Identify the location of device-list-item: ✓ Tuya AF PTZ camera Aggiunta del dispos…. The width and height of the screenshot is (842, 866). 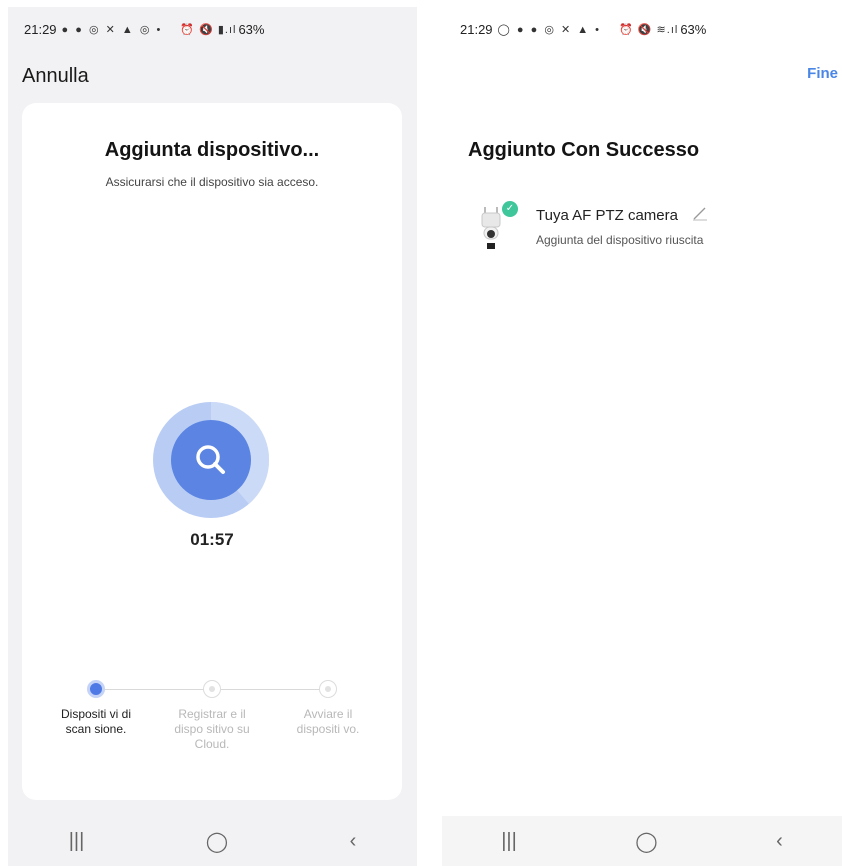
(648, 227).